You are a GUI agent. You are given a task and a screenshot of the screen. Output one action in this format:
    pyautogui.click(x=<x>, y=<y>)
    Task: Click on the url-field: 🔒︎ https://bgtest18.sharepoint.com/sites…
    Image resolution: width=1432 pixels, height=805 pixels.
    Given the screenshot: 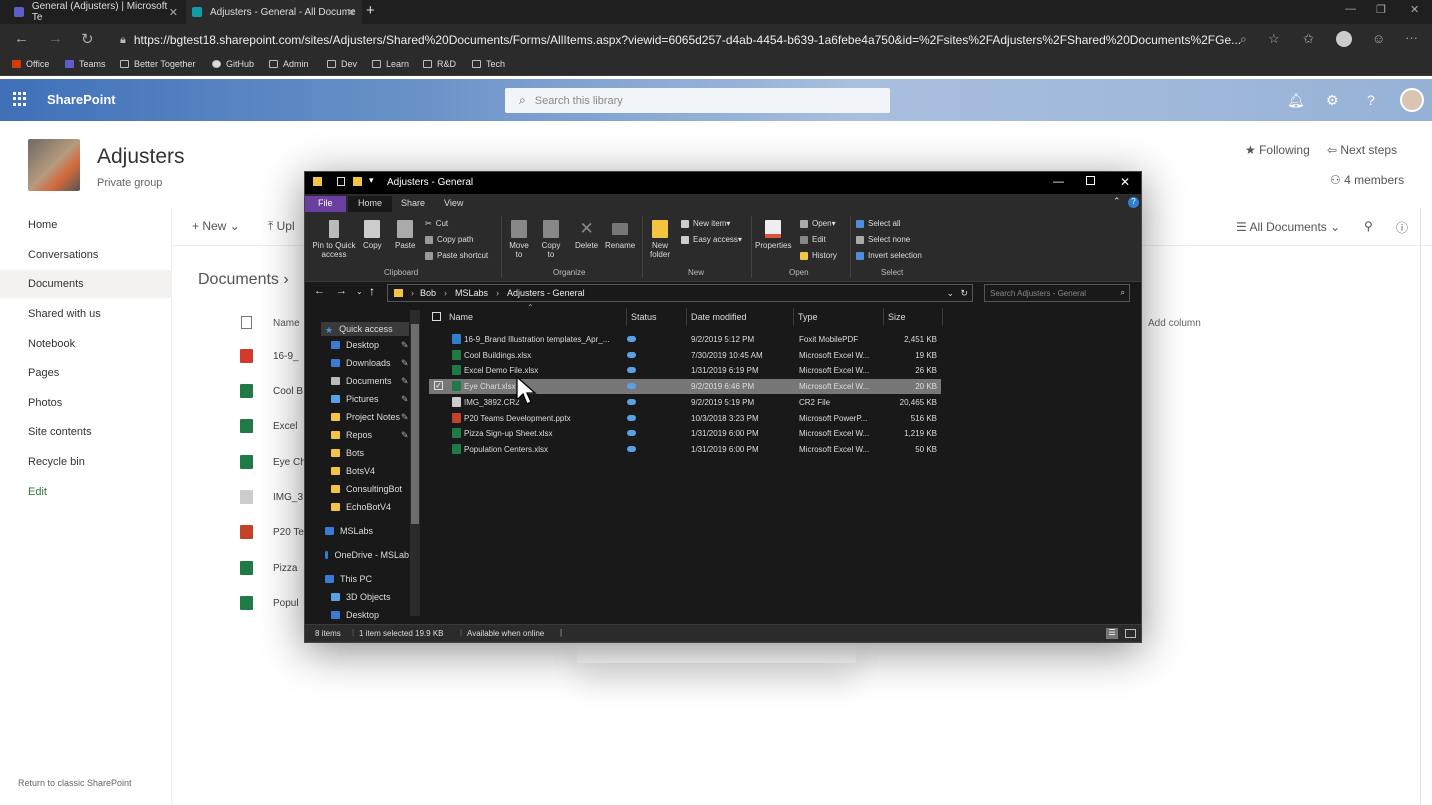 What is the action you would take?
    pyautogui.click(x=687, y=40)
    